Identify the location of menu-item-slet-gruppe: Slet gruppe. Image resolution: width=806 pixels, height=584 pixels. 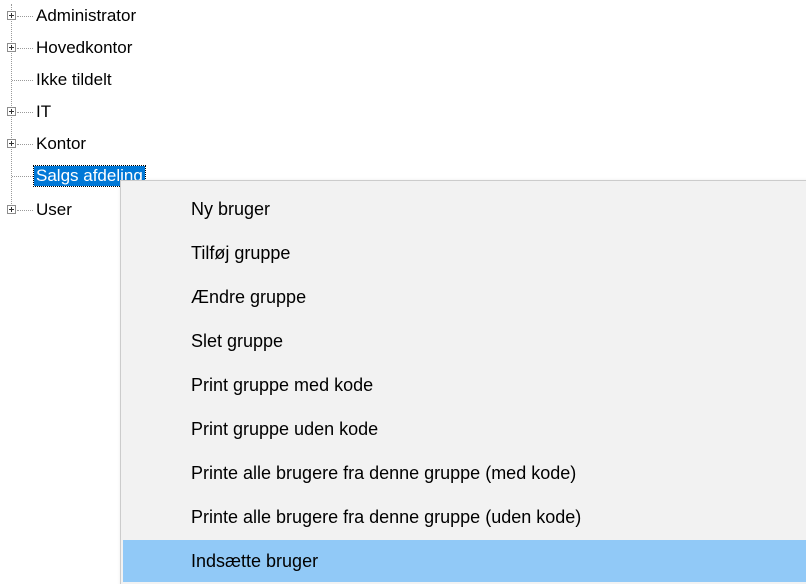
(464, 341).